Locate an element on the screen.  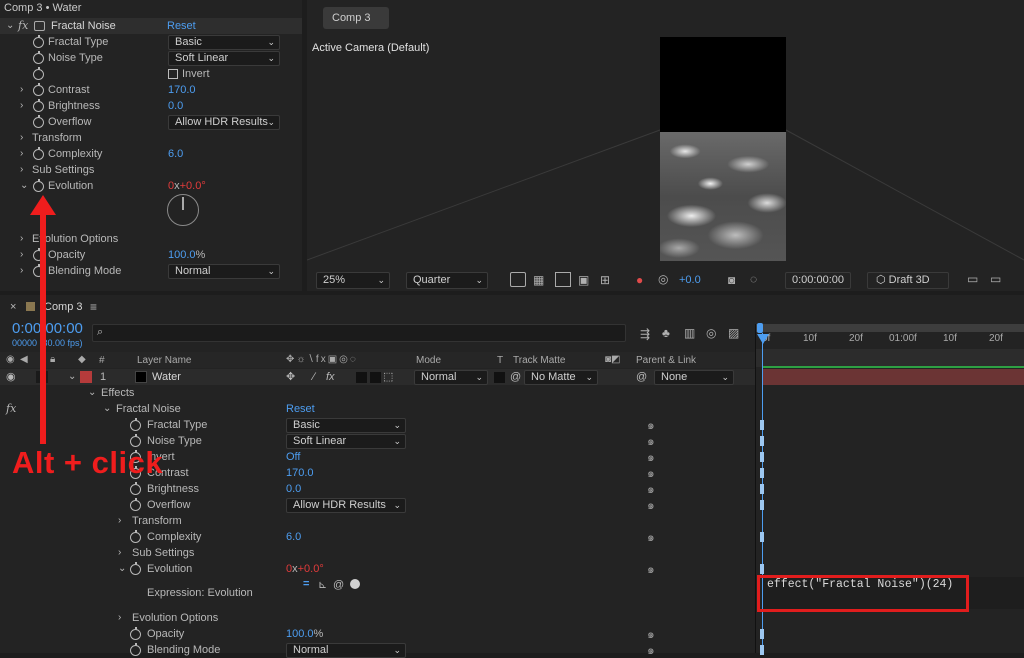
fractal-type-dropdown: Basic ⌄ is located at coordinates (224, 42).